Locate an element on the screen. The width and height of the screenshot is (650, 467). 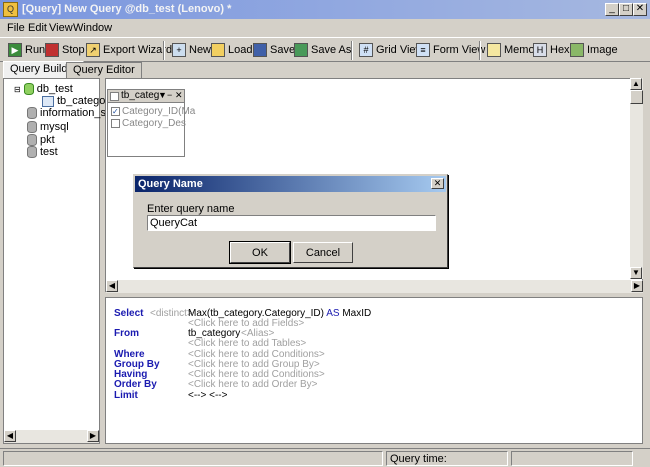
table-select-checkbox is located at coordinates (114, 96).